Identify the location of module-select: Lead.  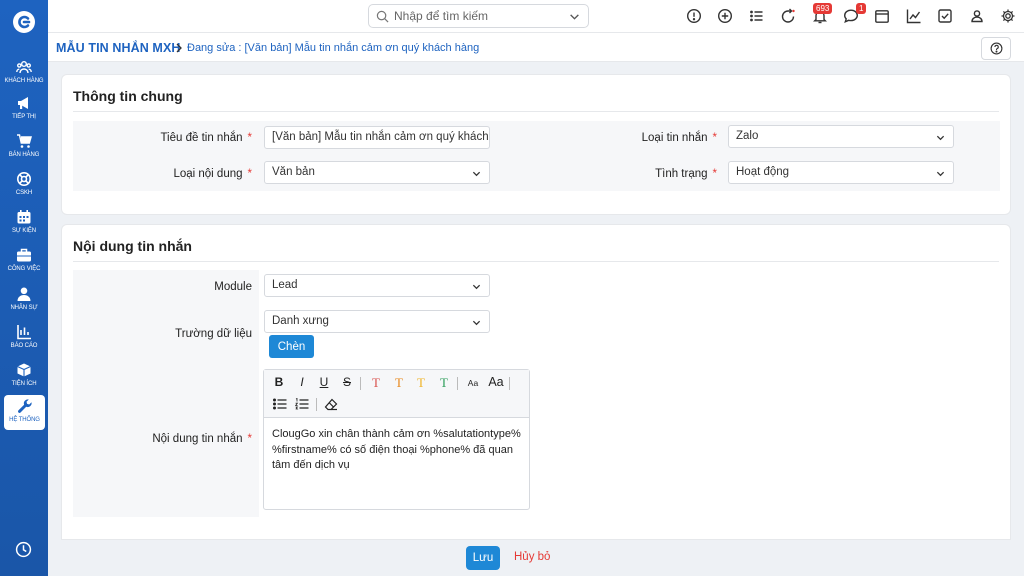
(377, 285).